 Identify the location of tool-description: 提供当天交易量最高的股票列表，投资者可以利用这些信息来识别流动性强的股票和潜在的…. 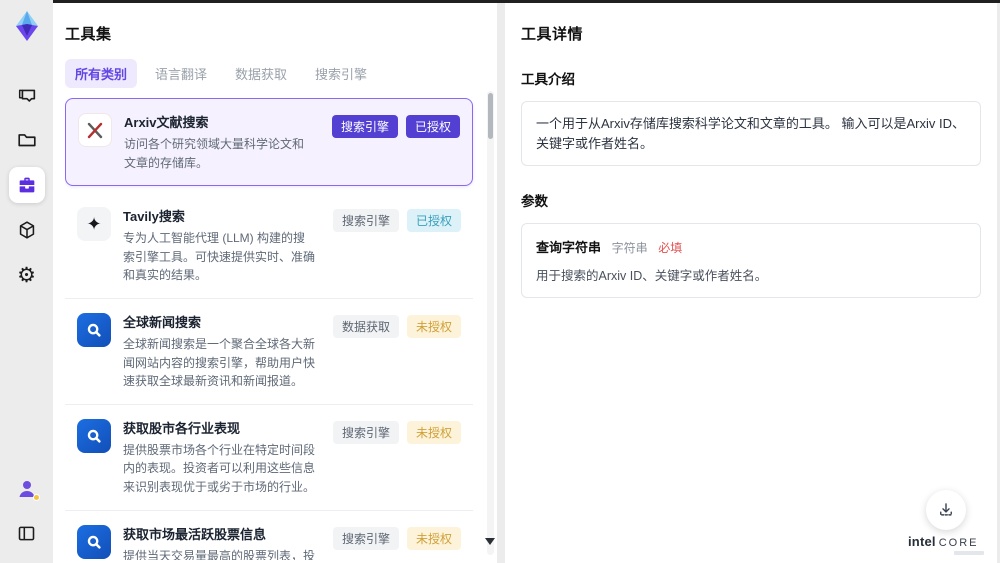
(219, 554).